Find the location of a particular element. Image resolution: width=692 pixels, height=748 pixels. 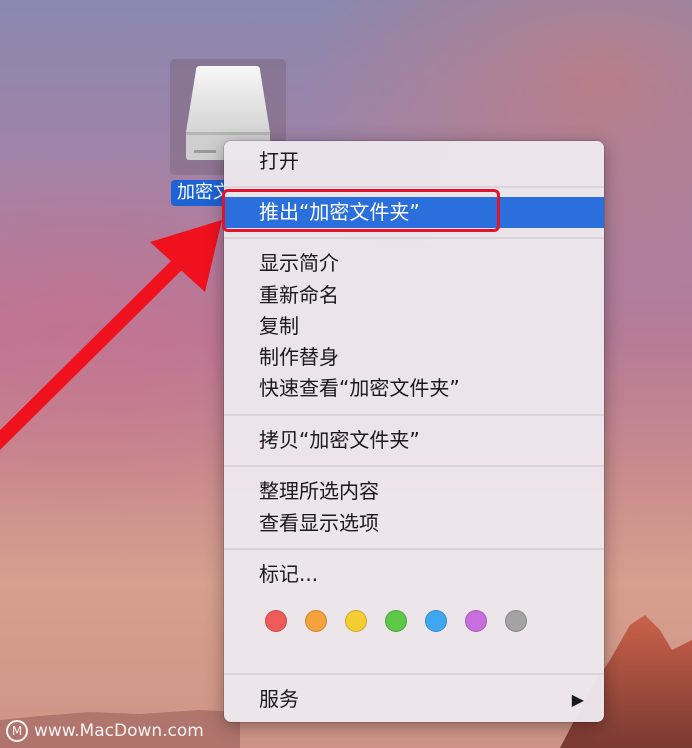

menu-item-rename: 重新命名 is located at coordinates (414, 295).